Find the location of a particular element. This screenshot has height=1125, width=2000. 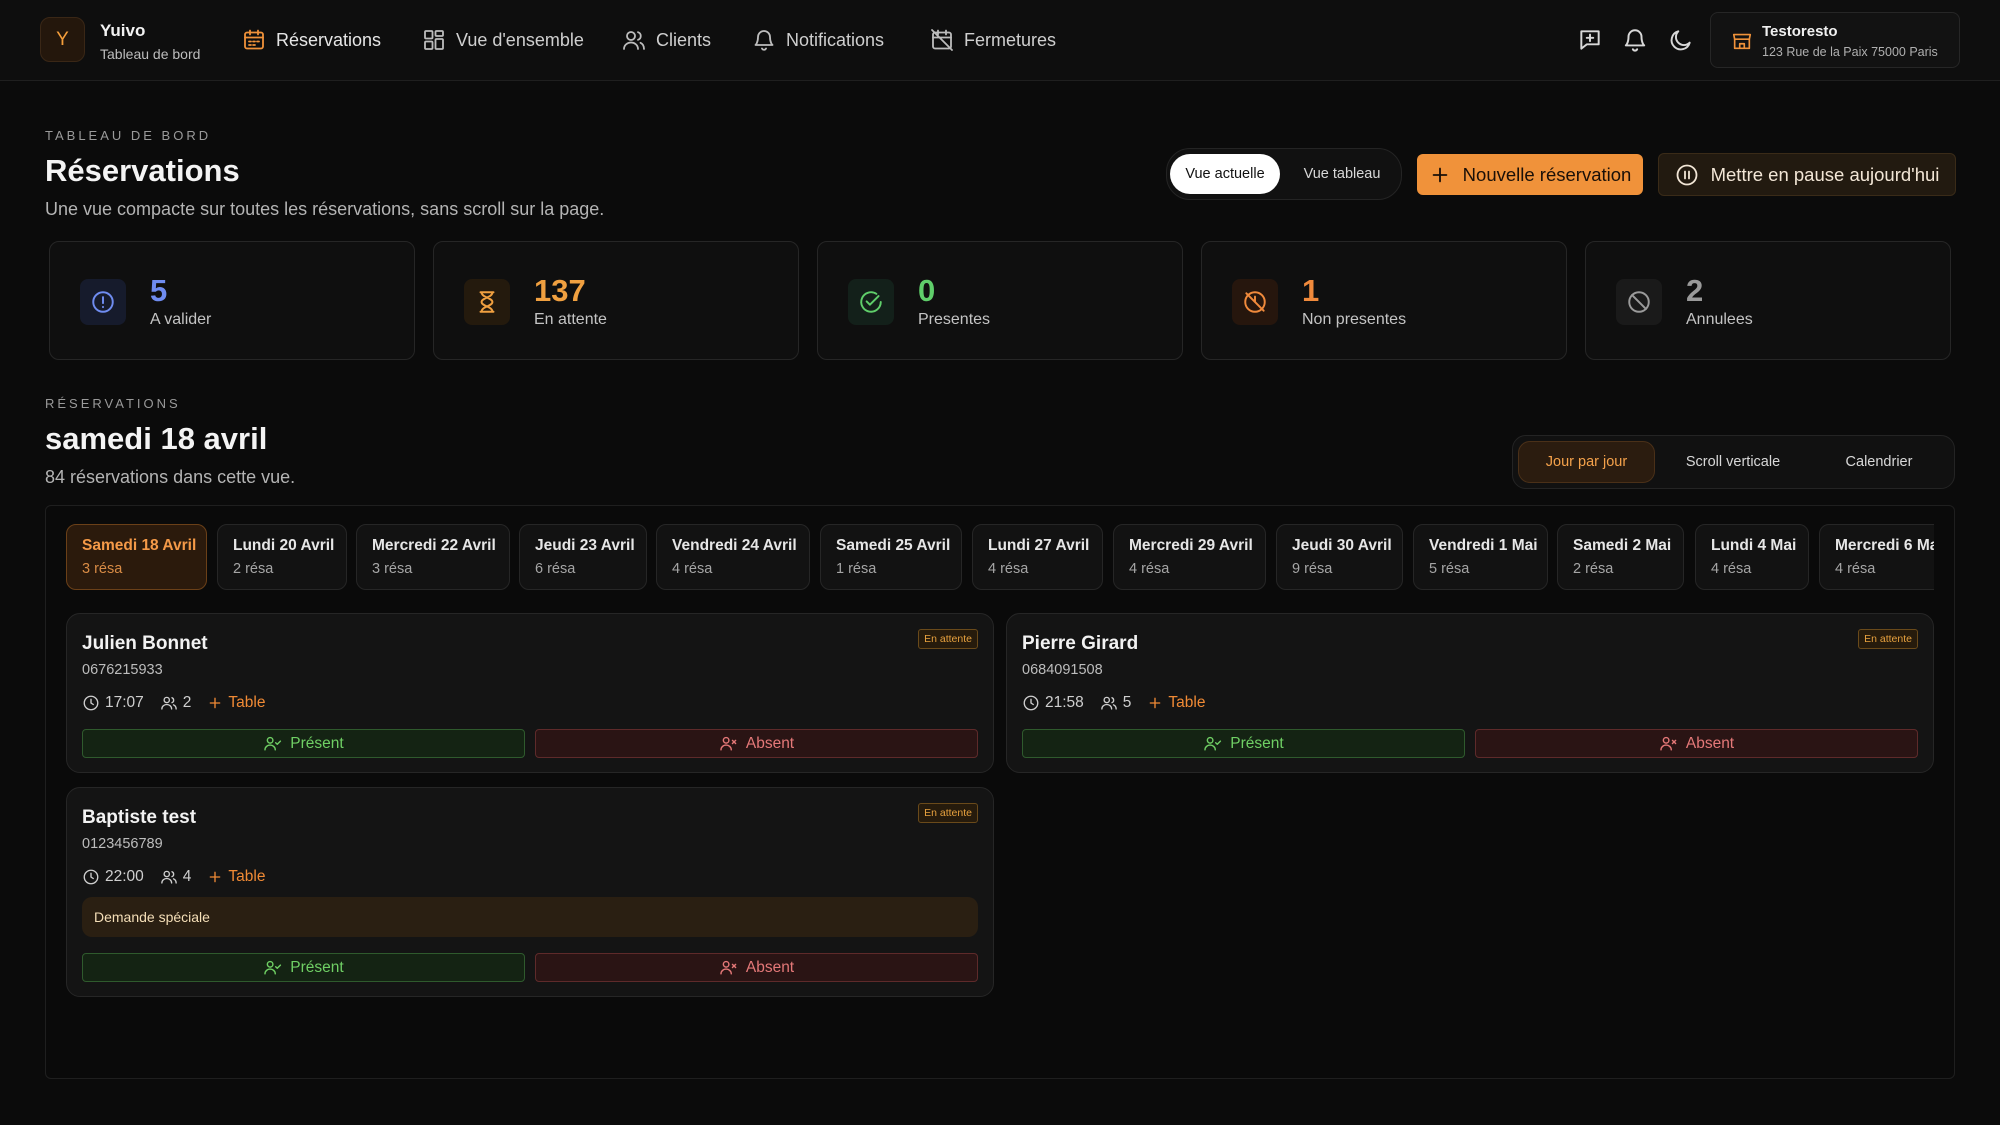

stat-card-no-show: 1 Non presentes is located at coordinates (1384, 300).